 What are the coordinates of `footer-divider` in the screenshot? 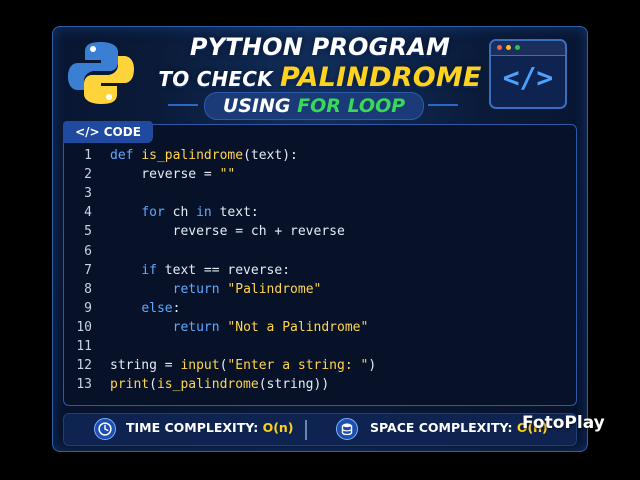 It's located at (306, 430).